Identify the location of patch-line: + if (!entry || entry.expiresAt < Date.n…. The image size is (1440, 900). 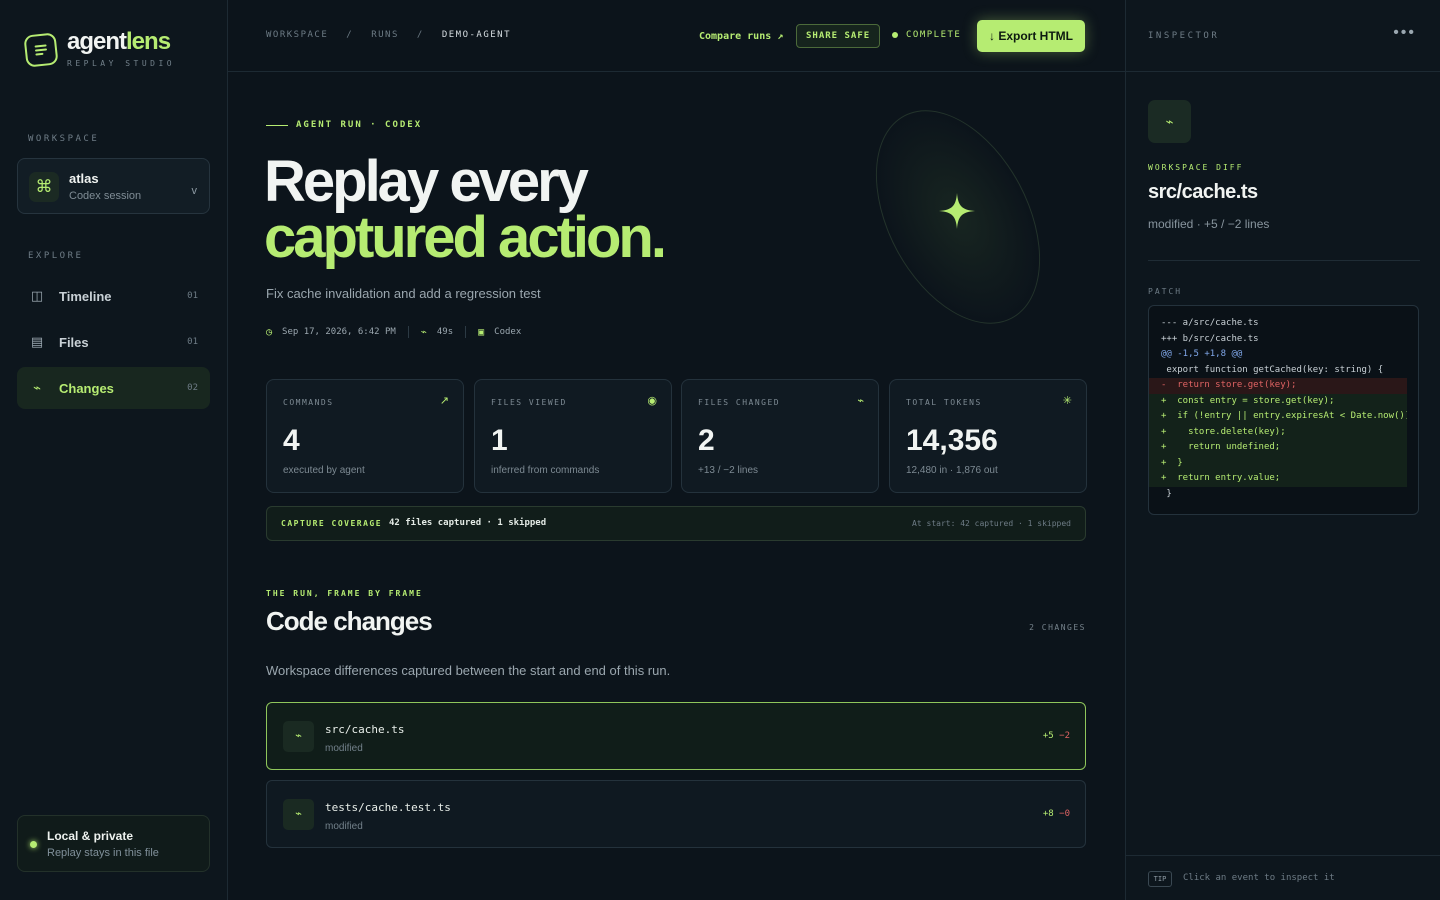
(1278, 417).